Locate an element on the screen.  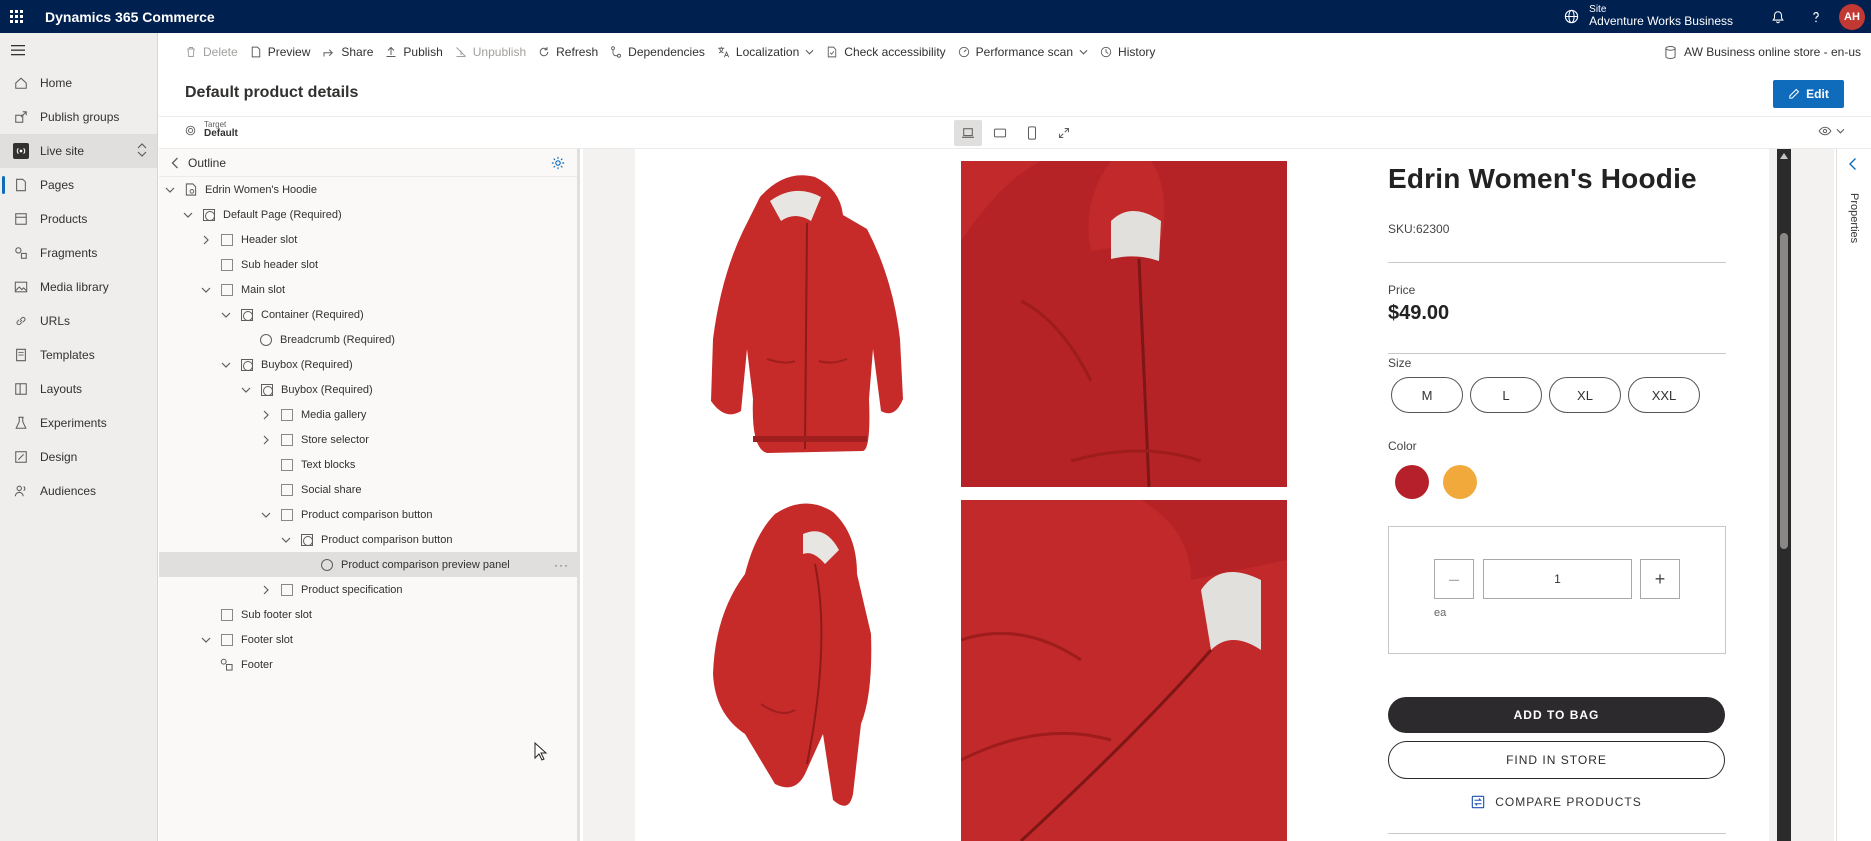
nav-item-audiences: Audiences is located at coordinates (78, 491).